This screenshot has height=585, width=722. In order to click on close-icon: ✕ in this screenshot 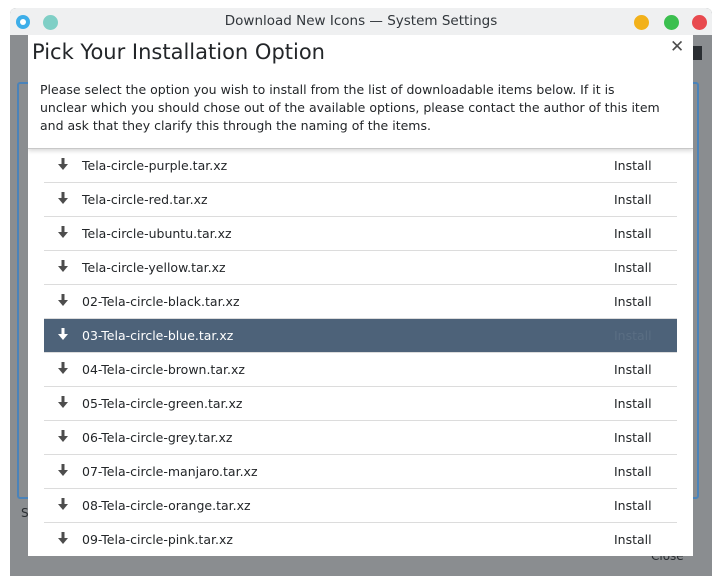, I will do `click(677, 47)`.